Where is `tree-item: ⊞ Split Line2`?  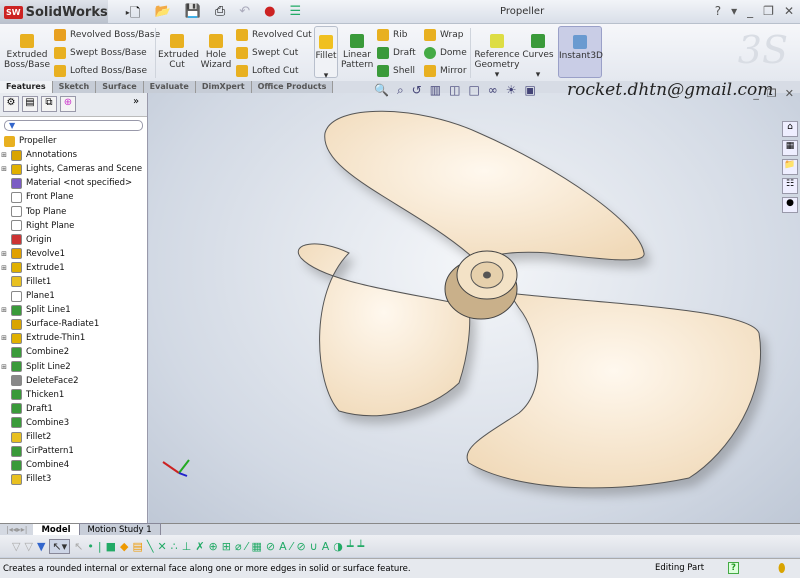 tree-item: ⊞ Split Line2 is located at coordinates (73, 367).